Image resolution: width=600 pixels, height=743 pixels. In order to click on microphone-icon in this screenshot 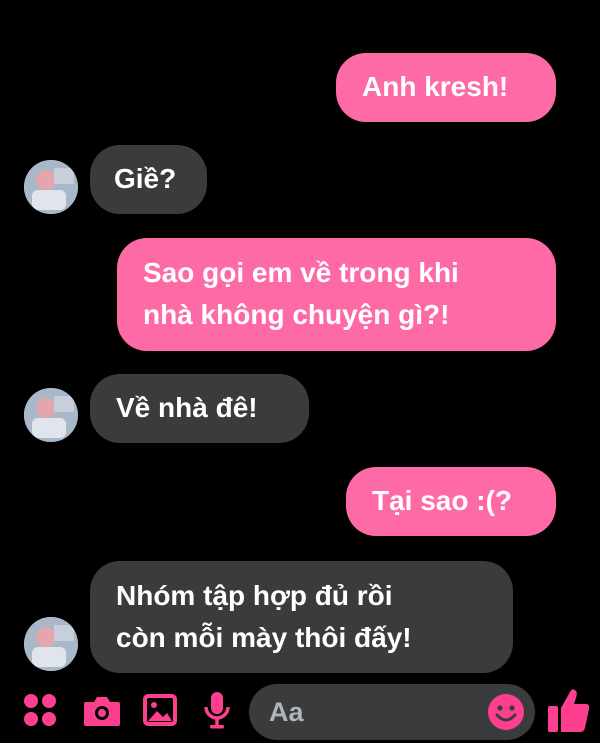, I will do `click(217, 710)`.